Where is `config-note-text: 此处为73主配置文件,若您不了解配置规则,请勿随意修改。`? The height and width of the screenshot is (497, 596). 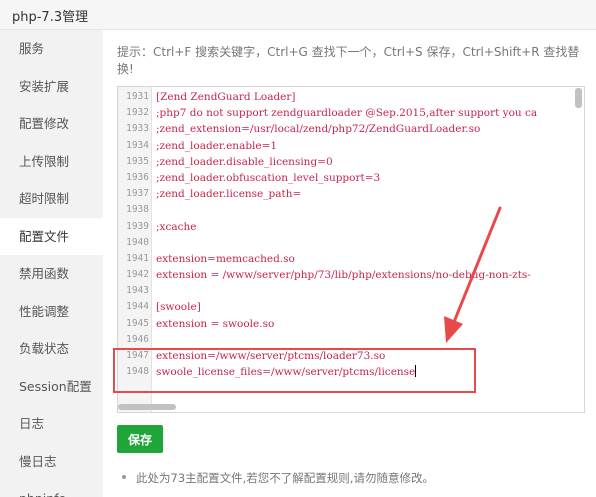 config-note-text: 此处为73主配置文件,若您不了解配置规则,请勿随意修改。 is located at coordinates (285, 478).